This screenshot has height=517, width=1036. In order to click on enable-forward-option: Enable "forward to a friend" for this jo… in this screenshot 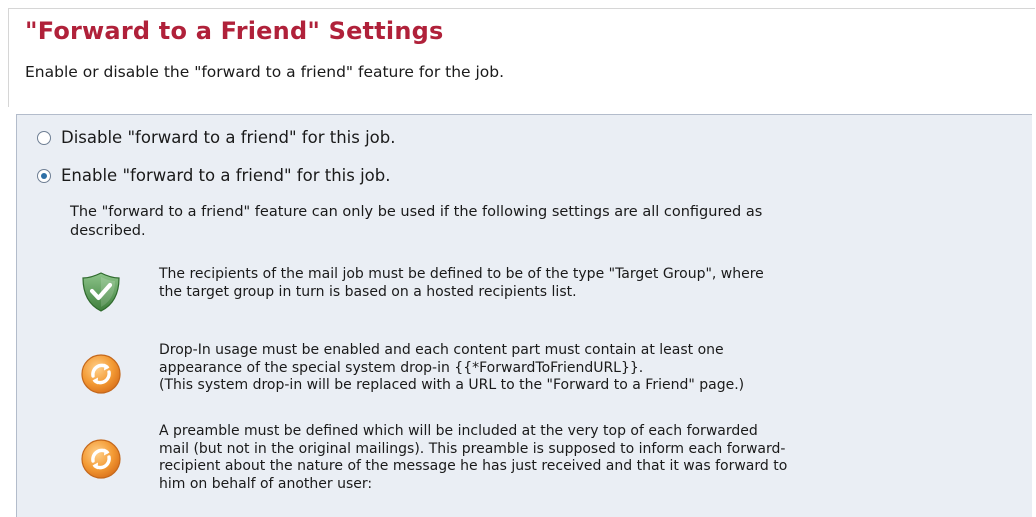, I will do `click(213, 175)`.